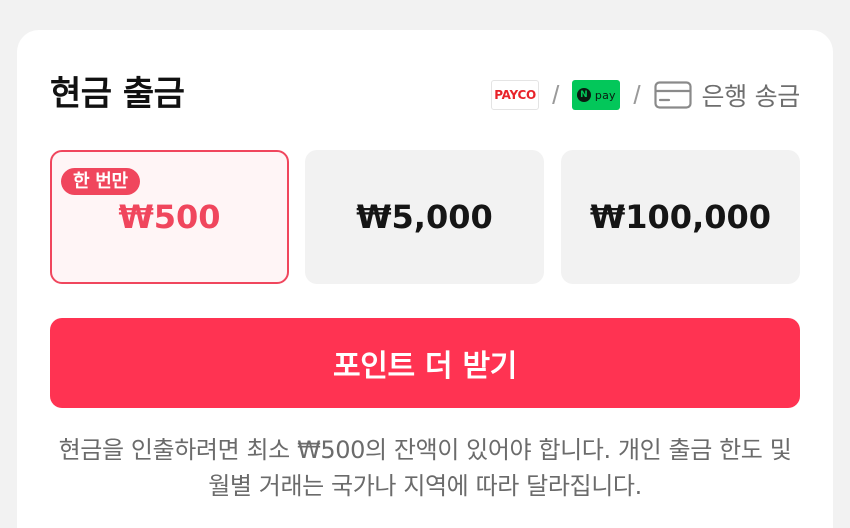 Image resolution: width=850 pixels, height=528 pixels. I want to click on cta-label: 포인트 더 받기, so click(425, 366).